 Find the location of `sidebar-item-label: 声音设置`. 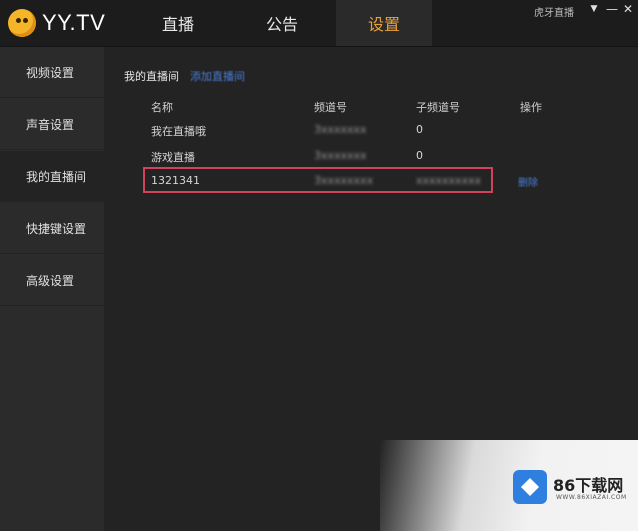

sidebar-item-label: 声音设置 is located at coordinates (50, 124).